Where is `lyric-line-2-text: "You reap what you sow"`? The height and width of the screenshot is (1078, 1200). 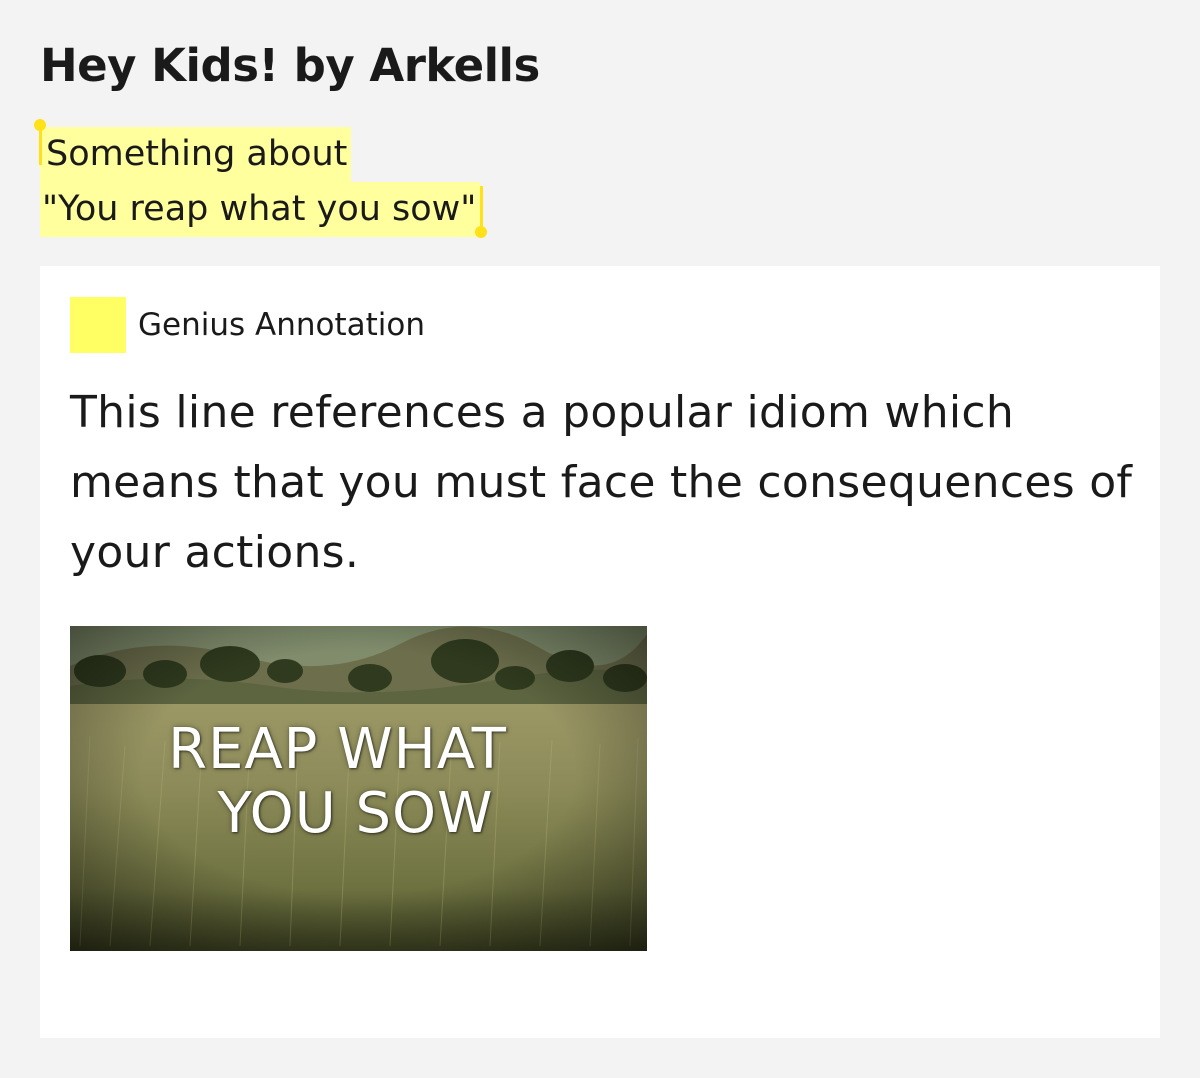 lyric-line-2-text: "You reap what you sow" is located at coordinates (260, 209).